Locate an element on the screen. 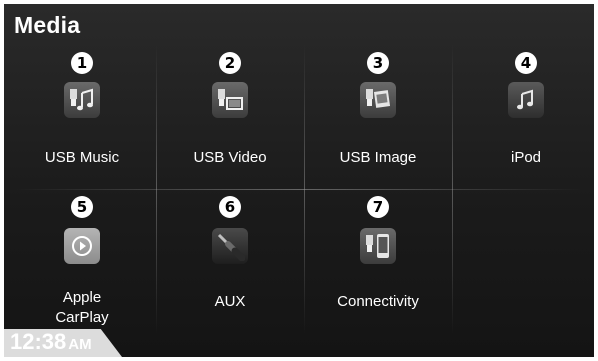  tile-label-line1: Apple is located at coordinates (82, 297).